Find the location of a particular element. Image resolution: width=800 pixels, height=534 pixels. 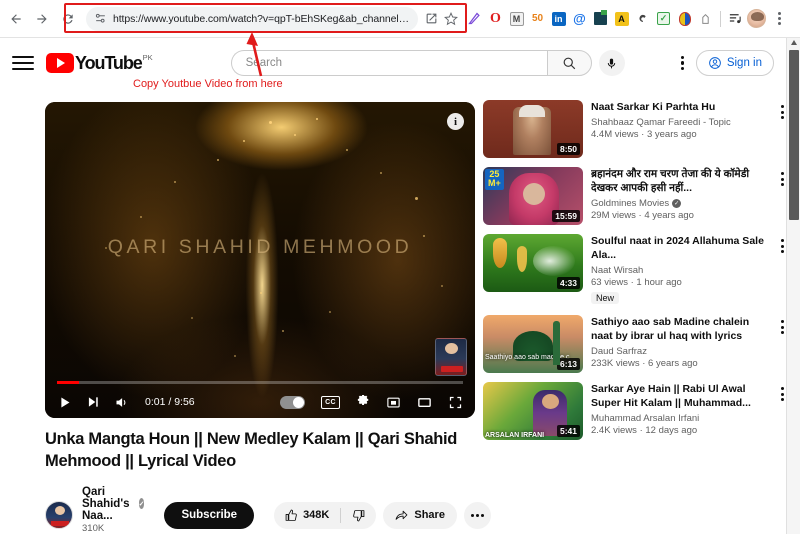

miniplayer-icon is located at coordinates (393, 402).